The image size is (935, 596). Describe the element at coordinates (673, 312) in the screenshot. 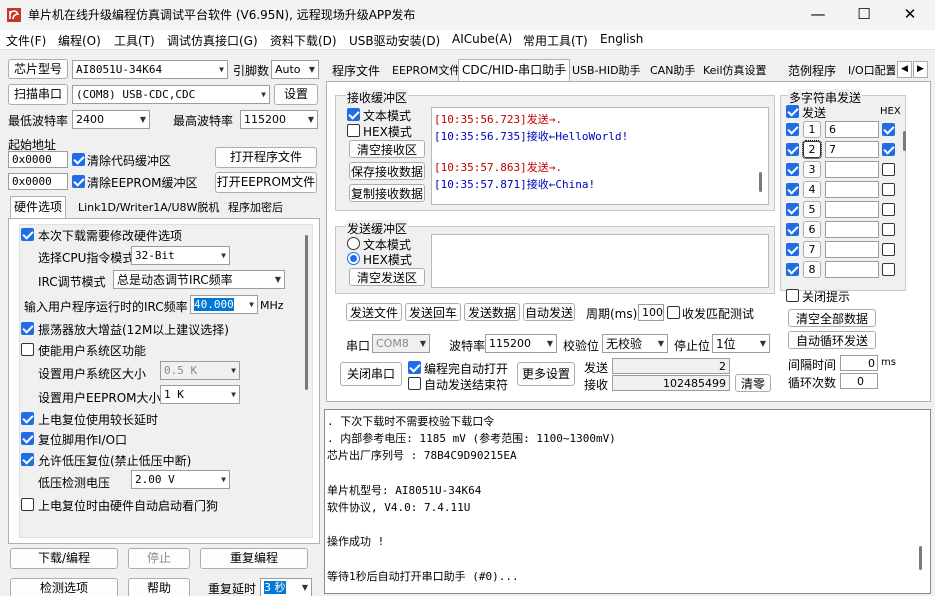

I see `match-test-checkbox` at that location.